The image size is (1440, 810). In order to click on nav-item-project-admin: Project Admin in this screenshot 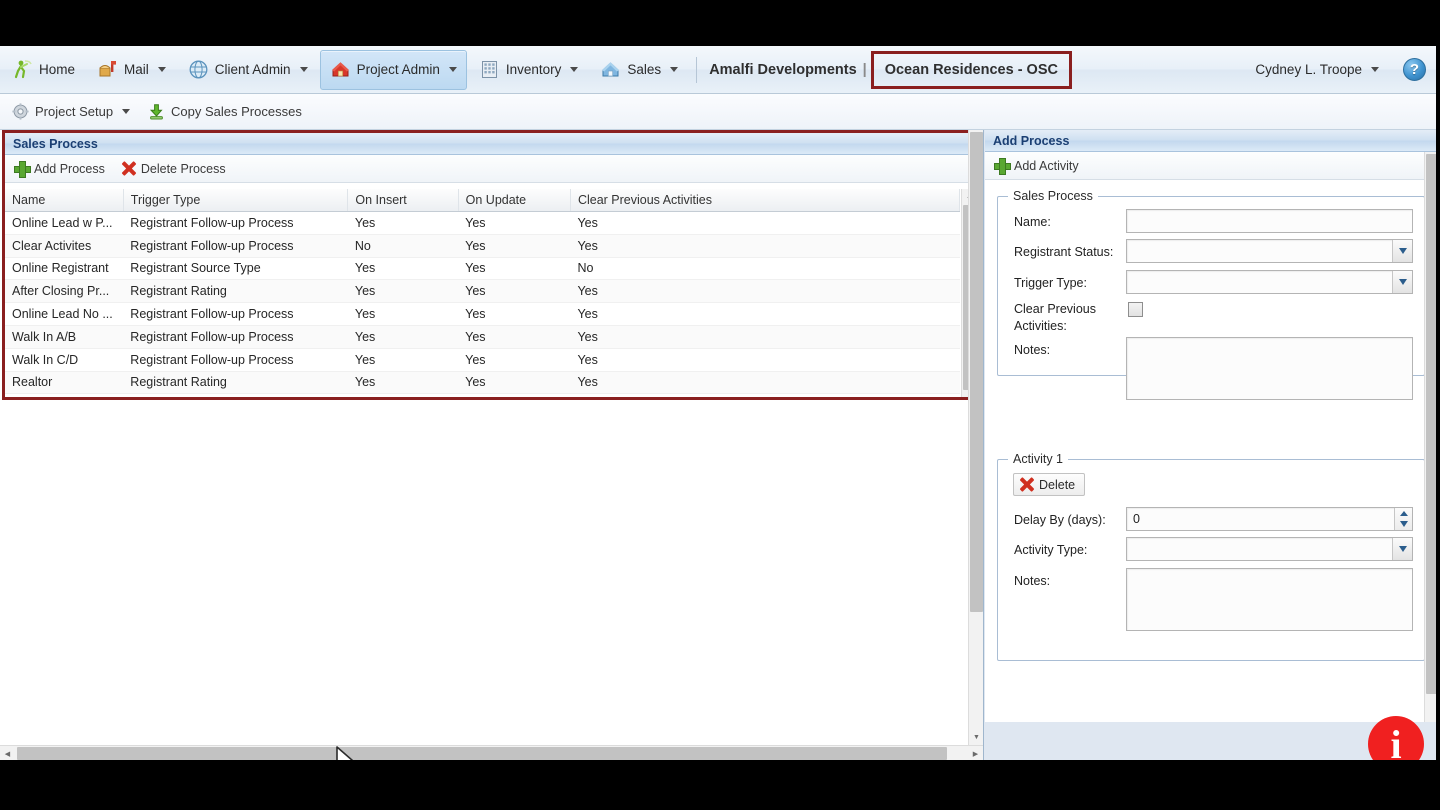, I will do `click(393, 69)`.